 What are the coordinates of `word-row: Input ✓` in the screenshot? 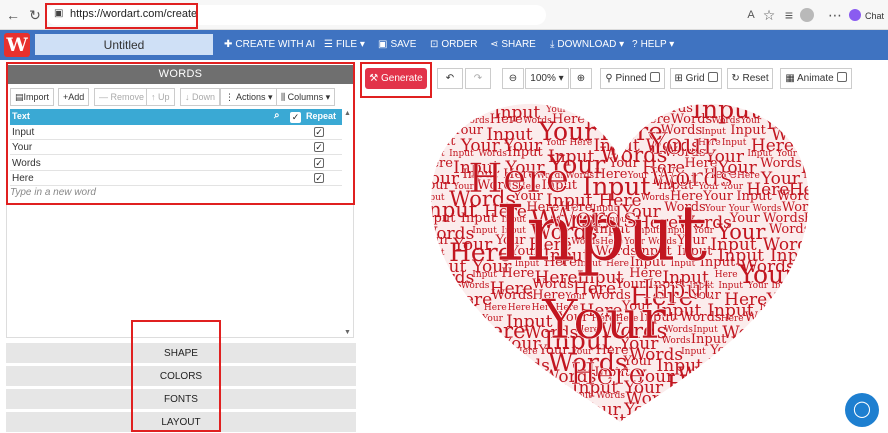 It's located at (176, 132).